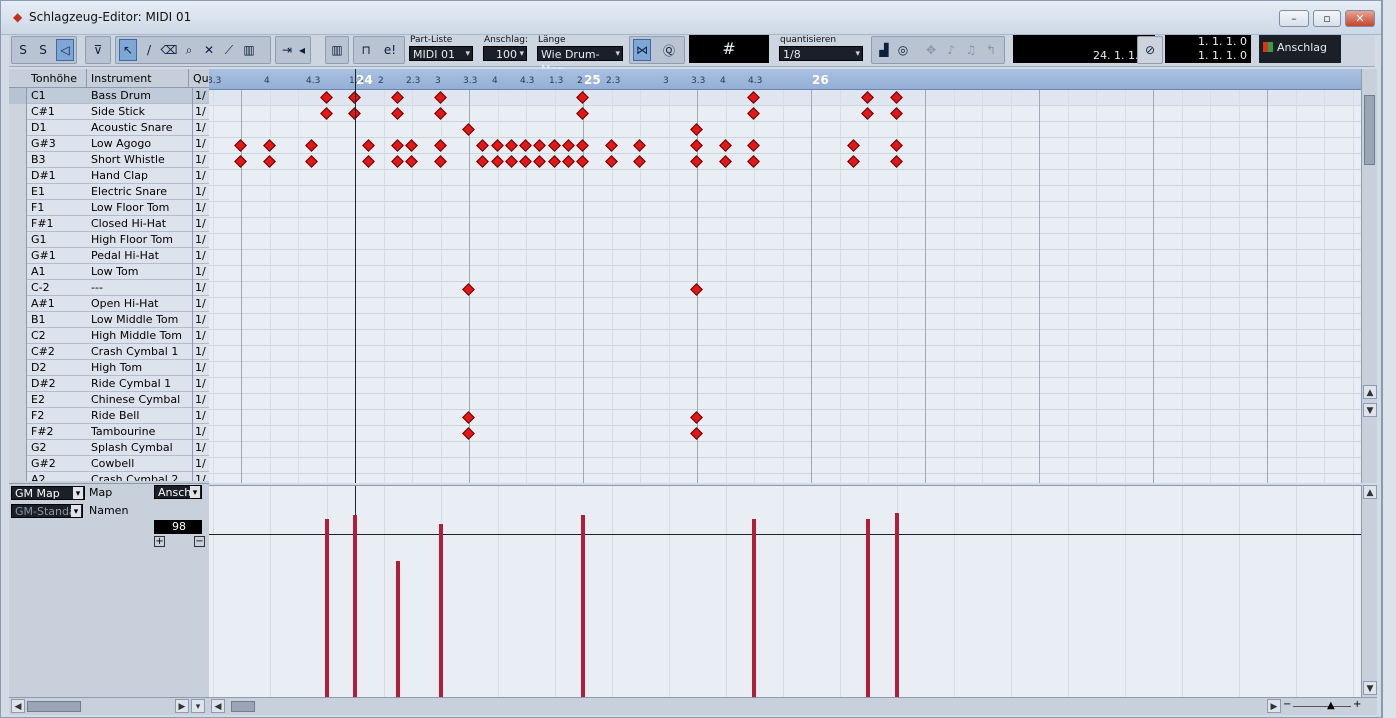  What do you see at coordinates (198, 706) in the screenshot?
I see `left-scroll-menu-icon: ▾` at bounding box center [198, 706].